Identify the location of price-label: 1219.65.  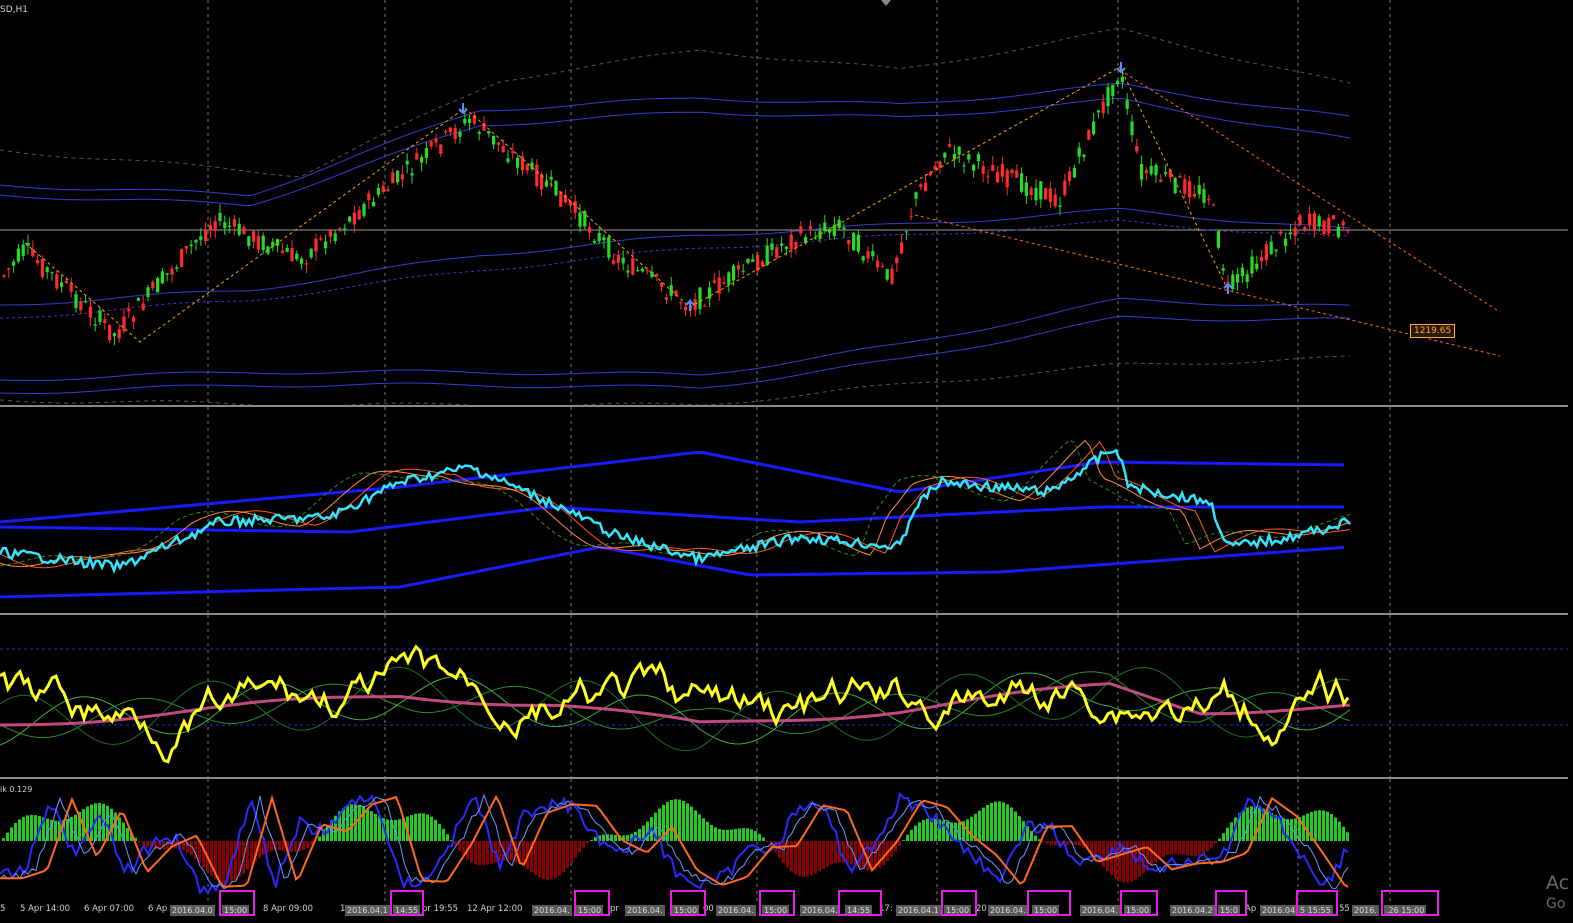
(1433, 331).